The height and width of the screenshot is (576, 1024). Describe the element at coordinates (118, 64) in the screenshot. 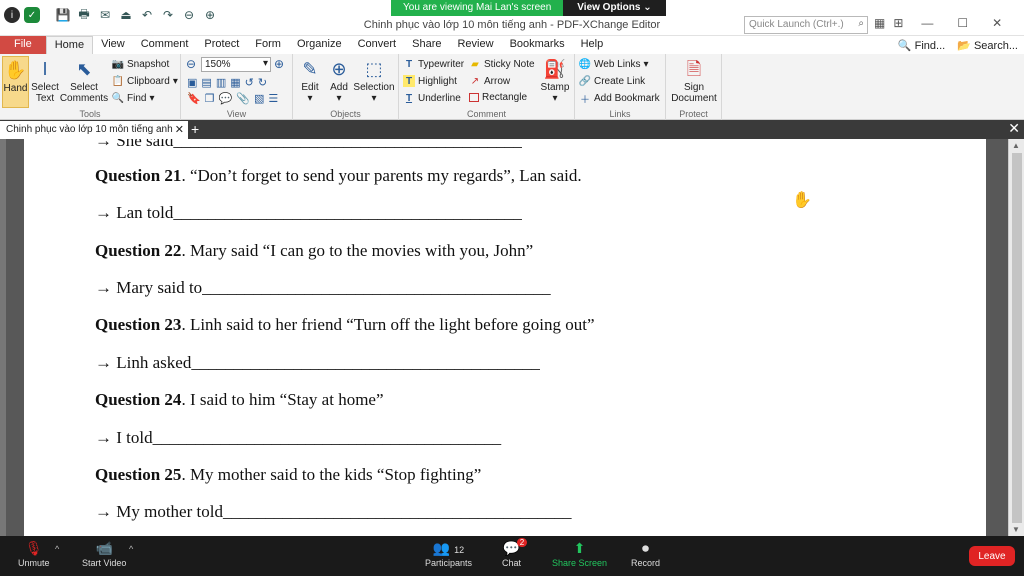

I see `camera-icon: 📷` at that location.